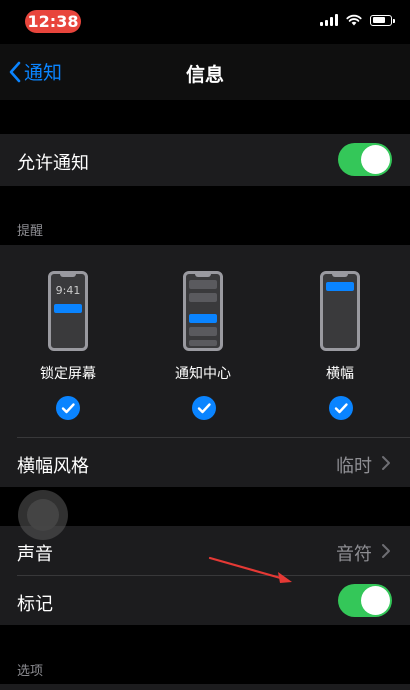 The image size is (410, 690). What do you see at coordinates (382, 20) in the screenshot?
I see `battery-icon` at bounding box center [382, 20].